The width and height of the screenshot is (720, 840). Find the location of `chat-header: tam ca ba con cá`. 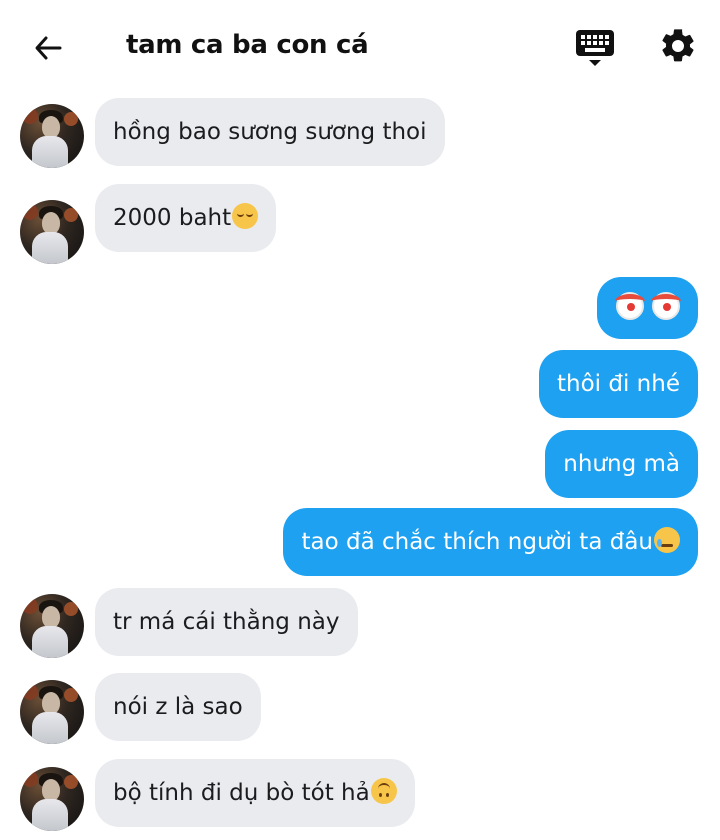

chat-header: tam ca ba con cá is located at coordinates (360, 48).